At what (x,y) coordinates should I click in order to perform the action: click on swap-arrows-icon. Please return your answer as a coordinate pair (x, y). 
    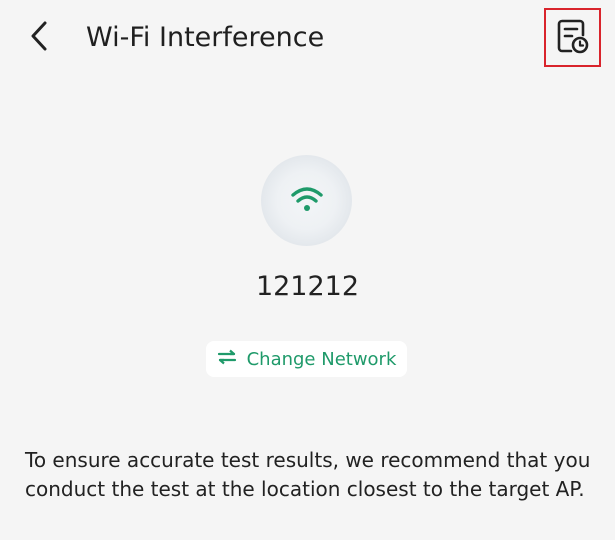
    Looking at the image, I should click on (227, 359).